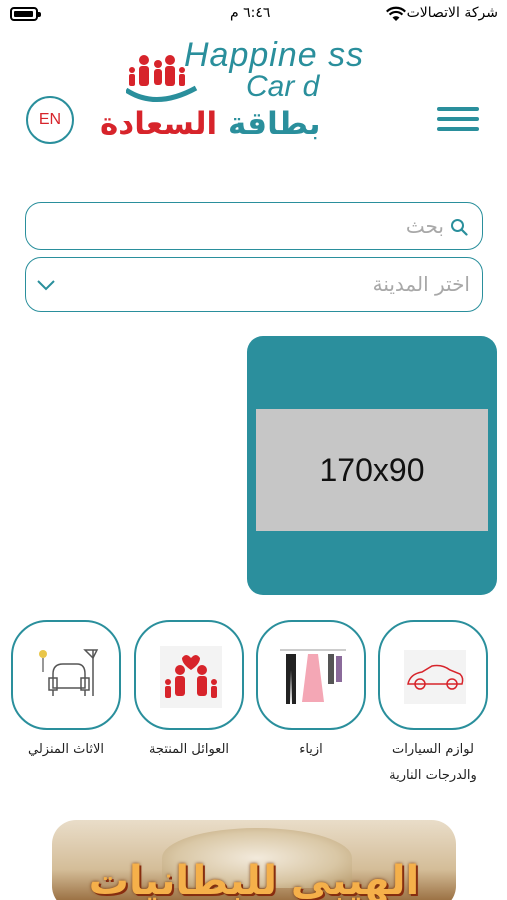 The image size is (507, 900). I want to click on wifi-icon, so click(396, 13).